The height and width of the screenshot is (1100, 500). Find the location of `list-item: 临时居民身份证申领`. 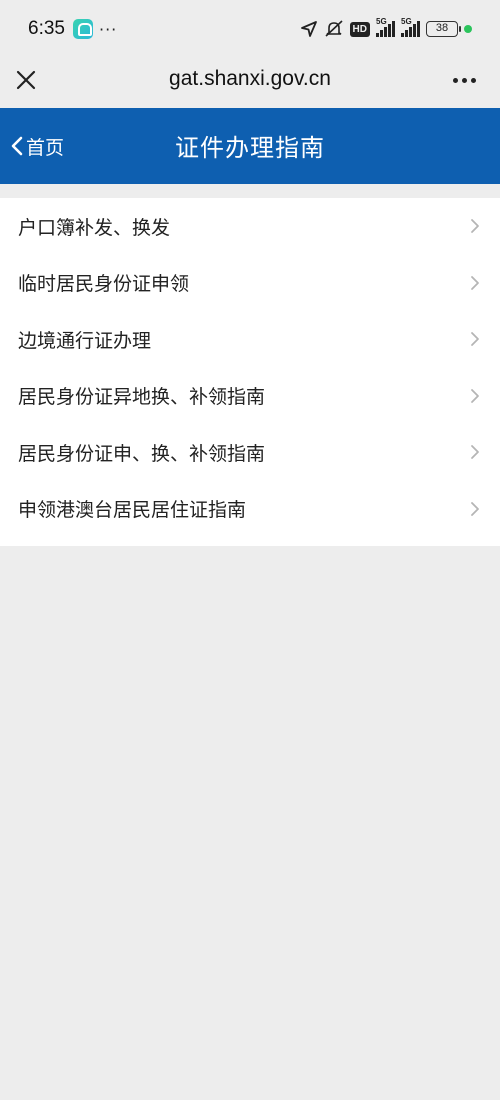

list-item: 临时居民身份证申领 is located at coordinates (250, 283).